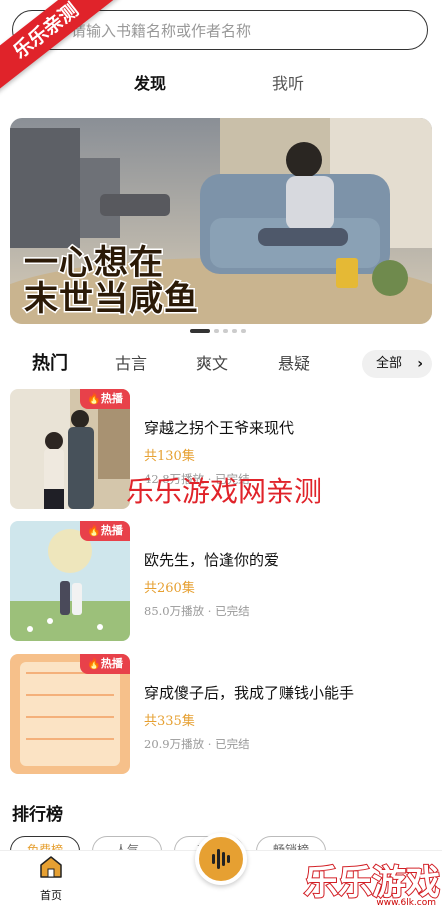  Describe the element at coordinates (37, 815) in the screenshot. I see `ranking-title: 排行榜` at that location.